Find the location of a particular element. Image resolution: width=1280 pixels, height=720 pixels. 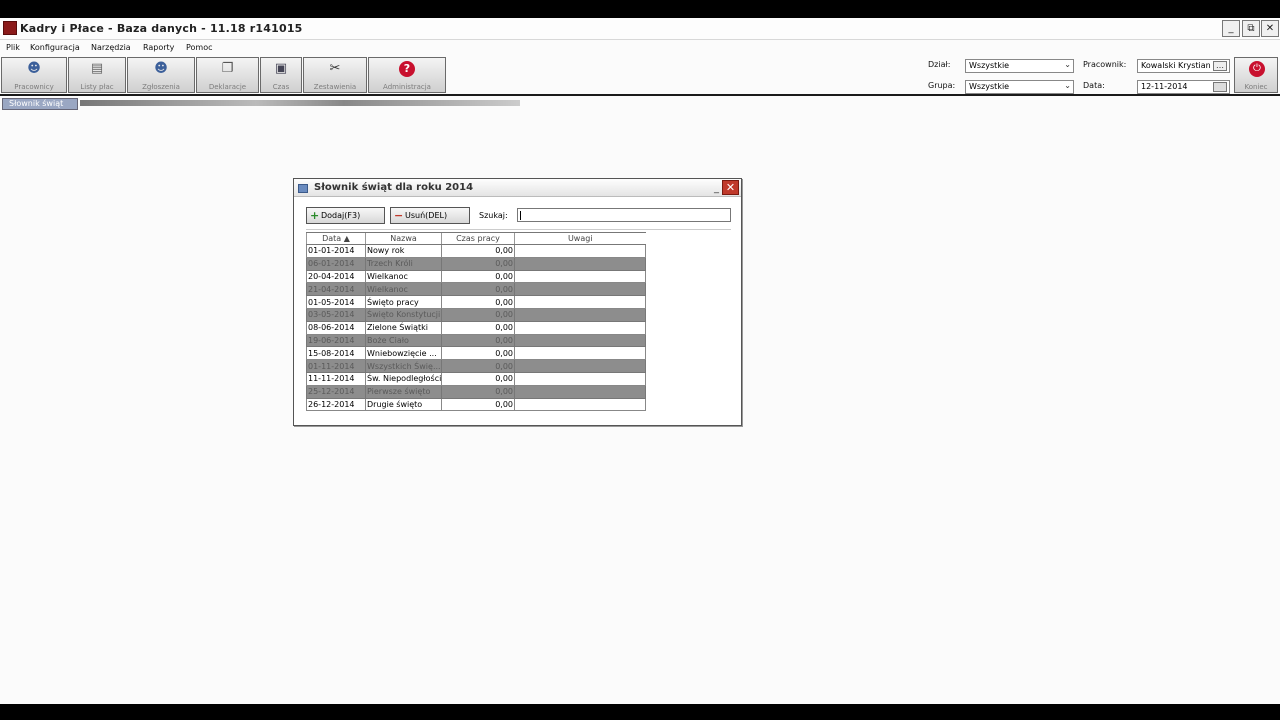

table-row: 20-04-2014 Wielkanoc 0,00 is located at coordinates (476, 276).